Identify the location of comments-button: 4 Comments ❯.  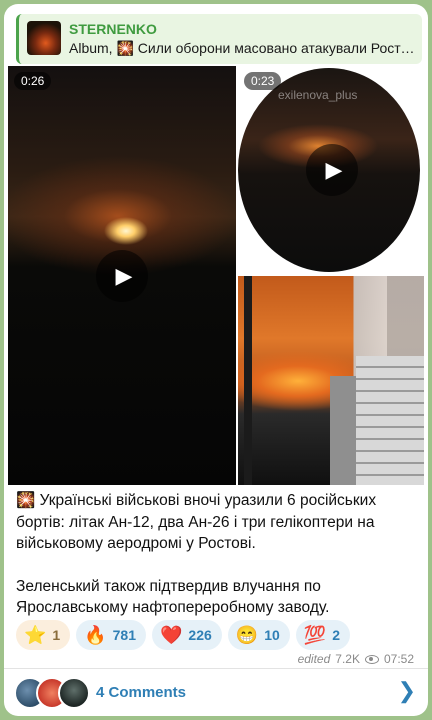
(216, 692).